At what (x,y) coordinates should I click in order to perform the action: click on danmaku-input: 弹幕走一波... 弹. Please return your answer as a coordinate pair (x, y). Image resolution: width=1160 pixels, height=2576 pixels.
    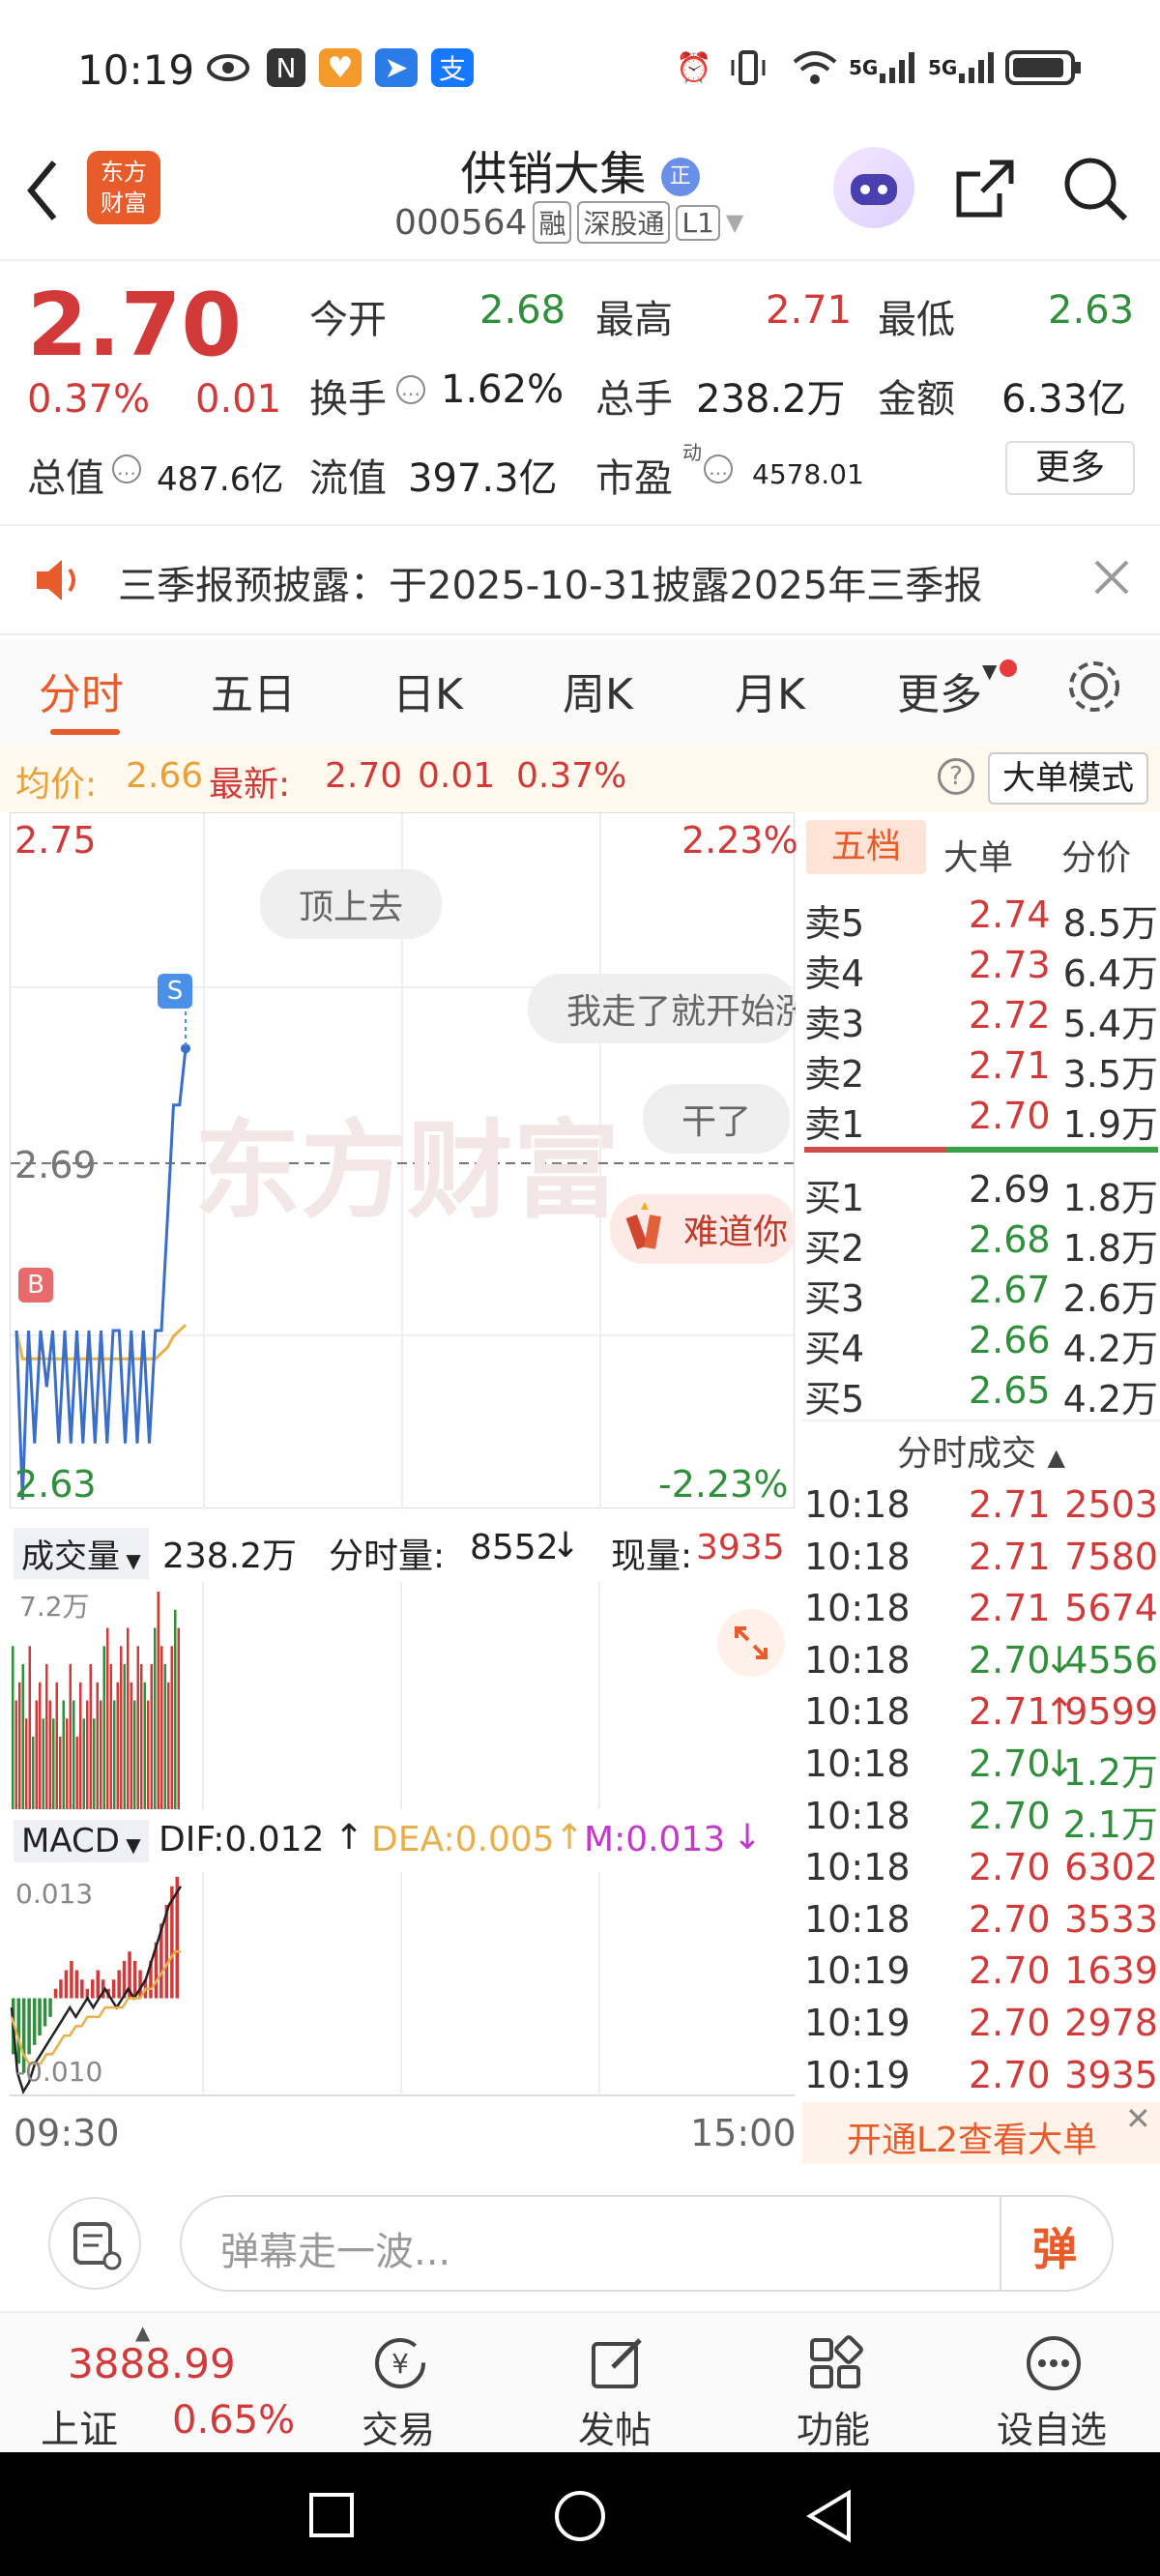
    Looking at the image, I should click on (647, 2243).